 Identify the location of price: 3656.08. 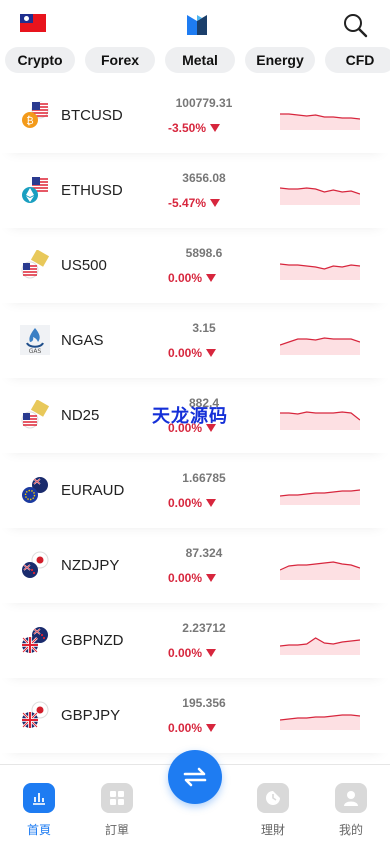
(204, 178).